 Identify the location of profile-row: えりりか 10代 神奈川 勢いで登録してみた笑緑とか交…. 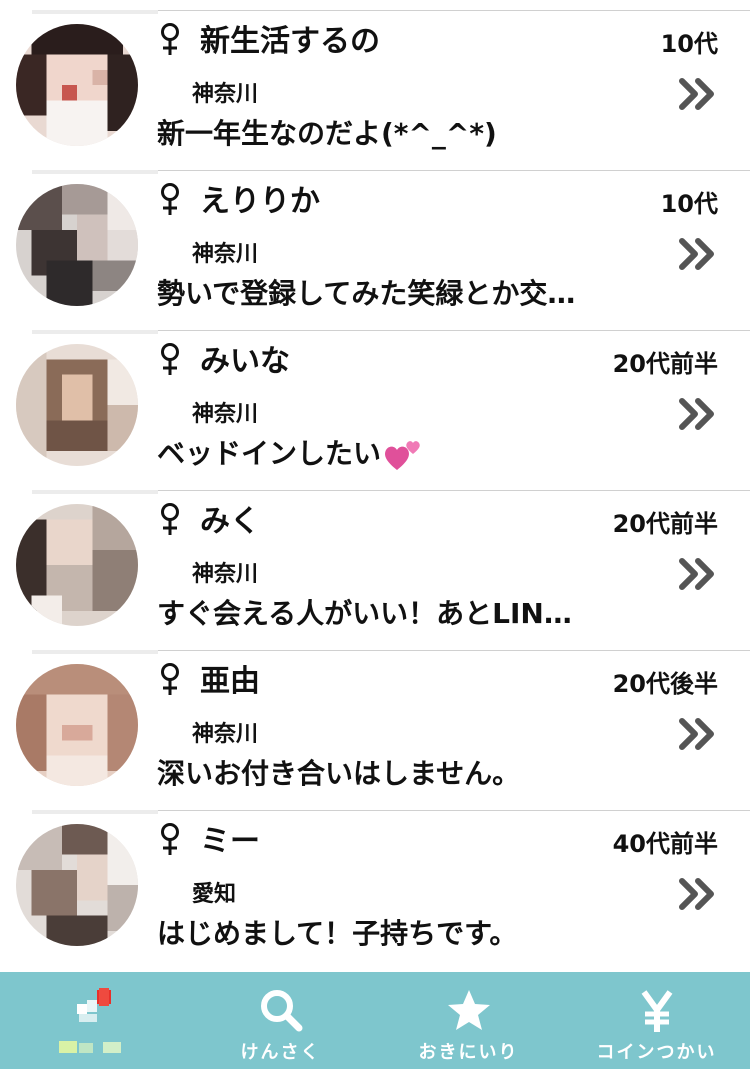
(375, 240).